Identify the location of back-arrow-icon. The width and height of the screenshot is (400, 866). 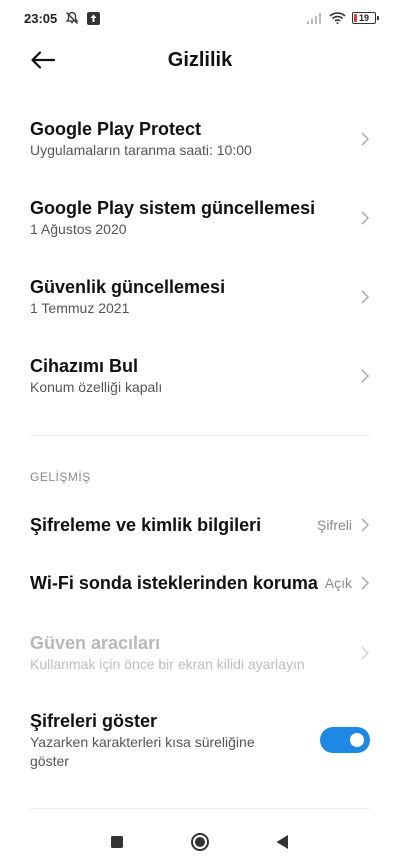
(43, 60).